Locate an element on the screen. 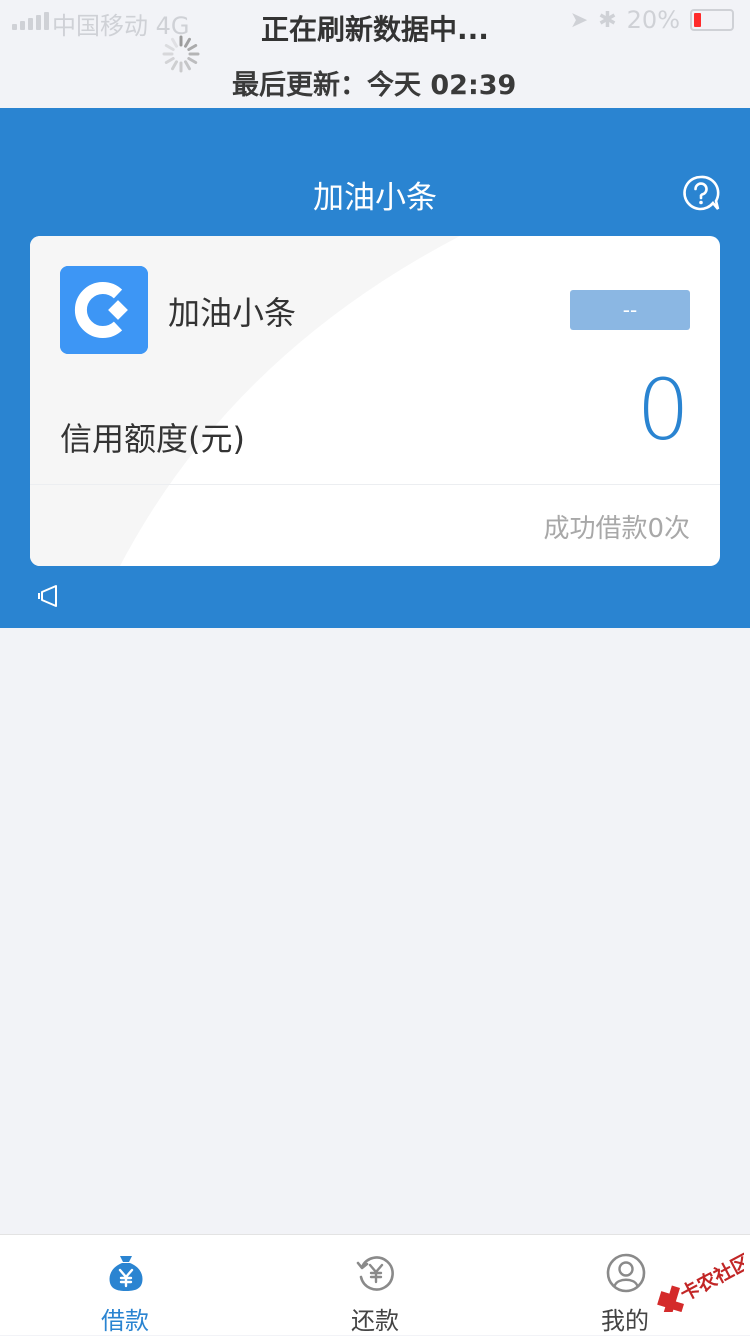 This screenshot has height=1336, width=750. announcement-speaker-icon is located at coordinates (48, 596).